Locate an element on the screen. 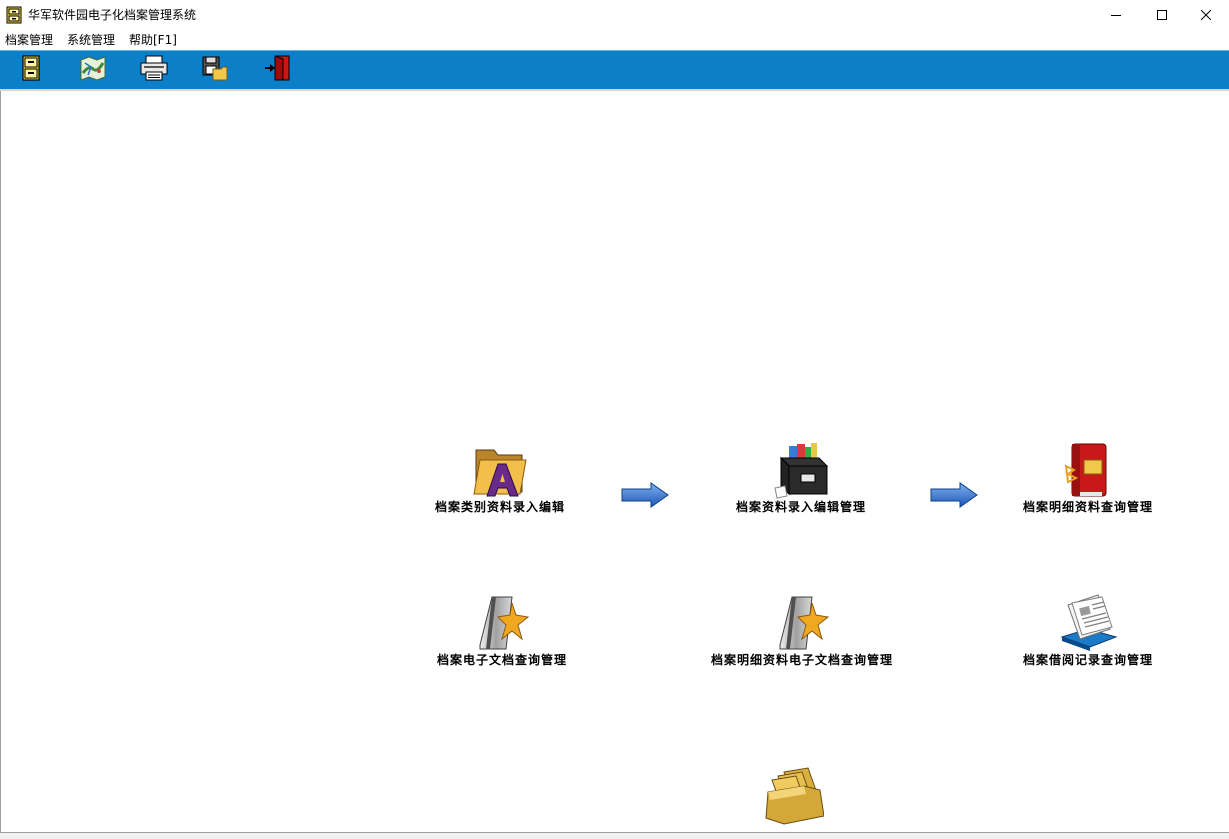  toolbar-archive-button is located at coordinates (31, 70).